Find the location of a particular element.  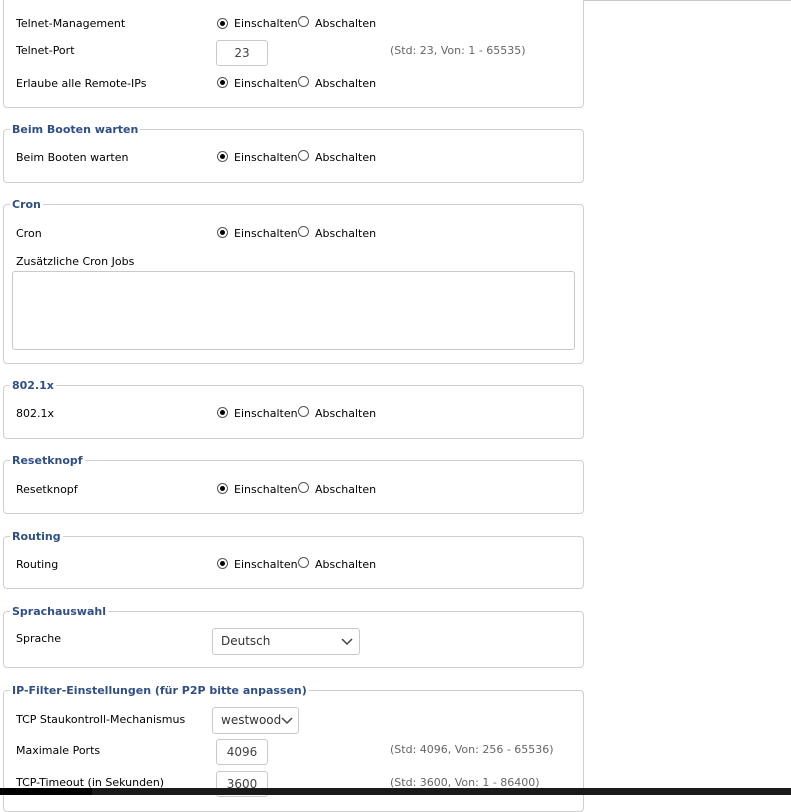

routing-on-radio is located at coordinates (222, 563).